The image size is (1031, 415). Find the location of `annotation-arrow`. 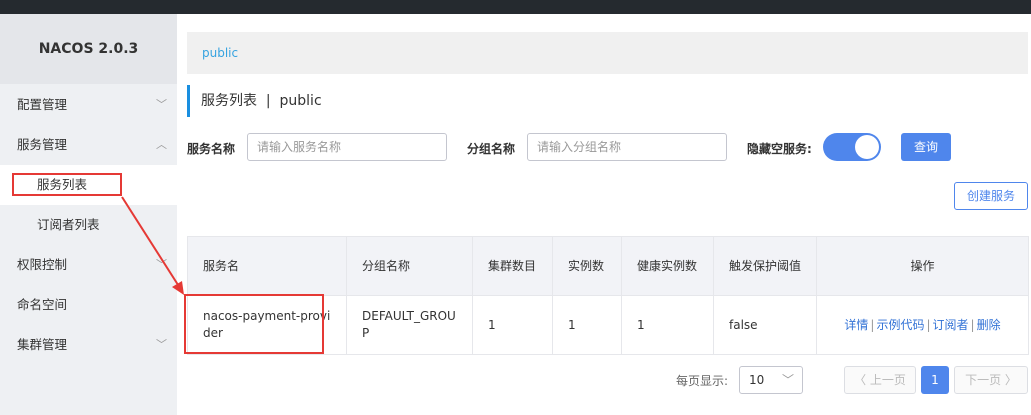

annotation-arrow is located at coordinates (152, 245).